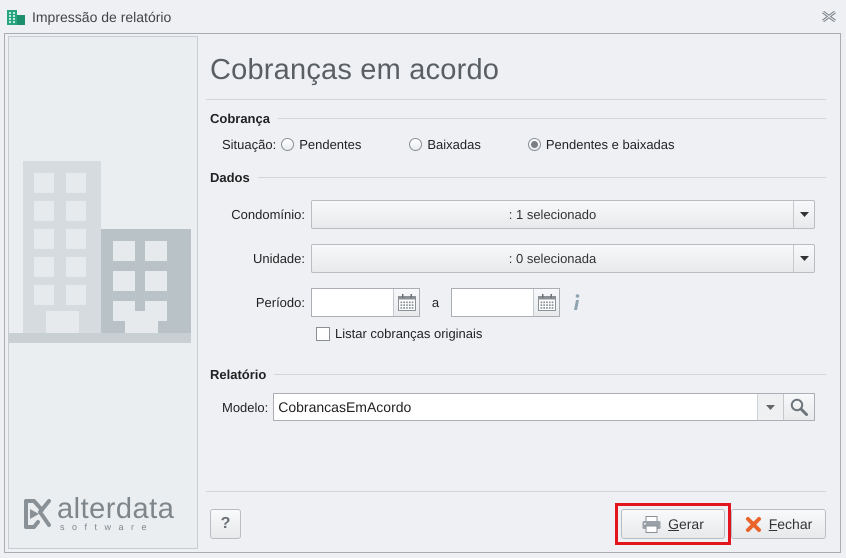  What do you see at coordinates (576, 302) in the screenshot?
I see `info-icon` at bounding box center [576, 302].